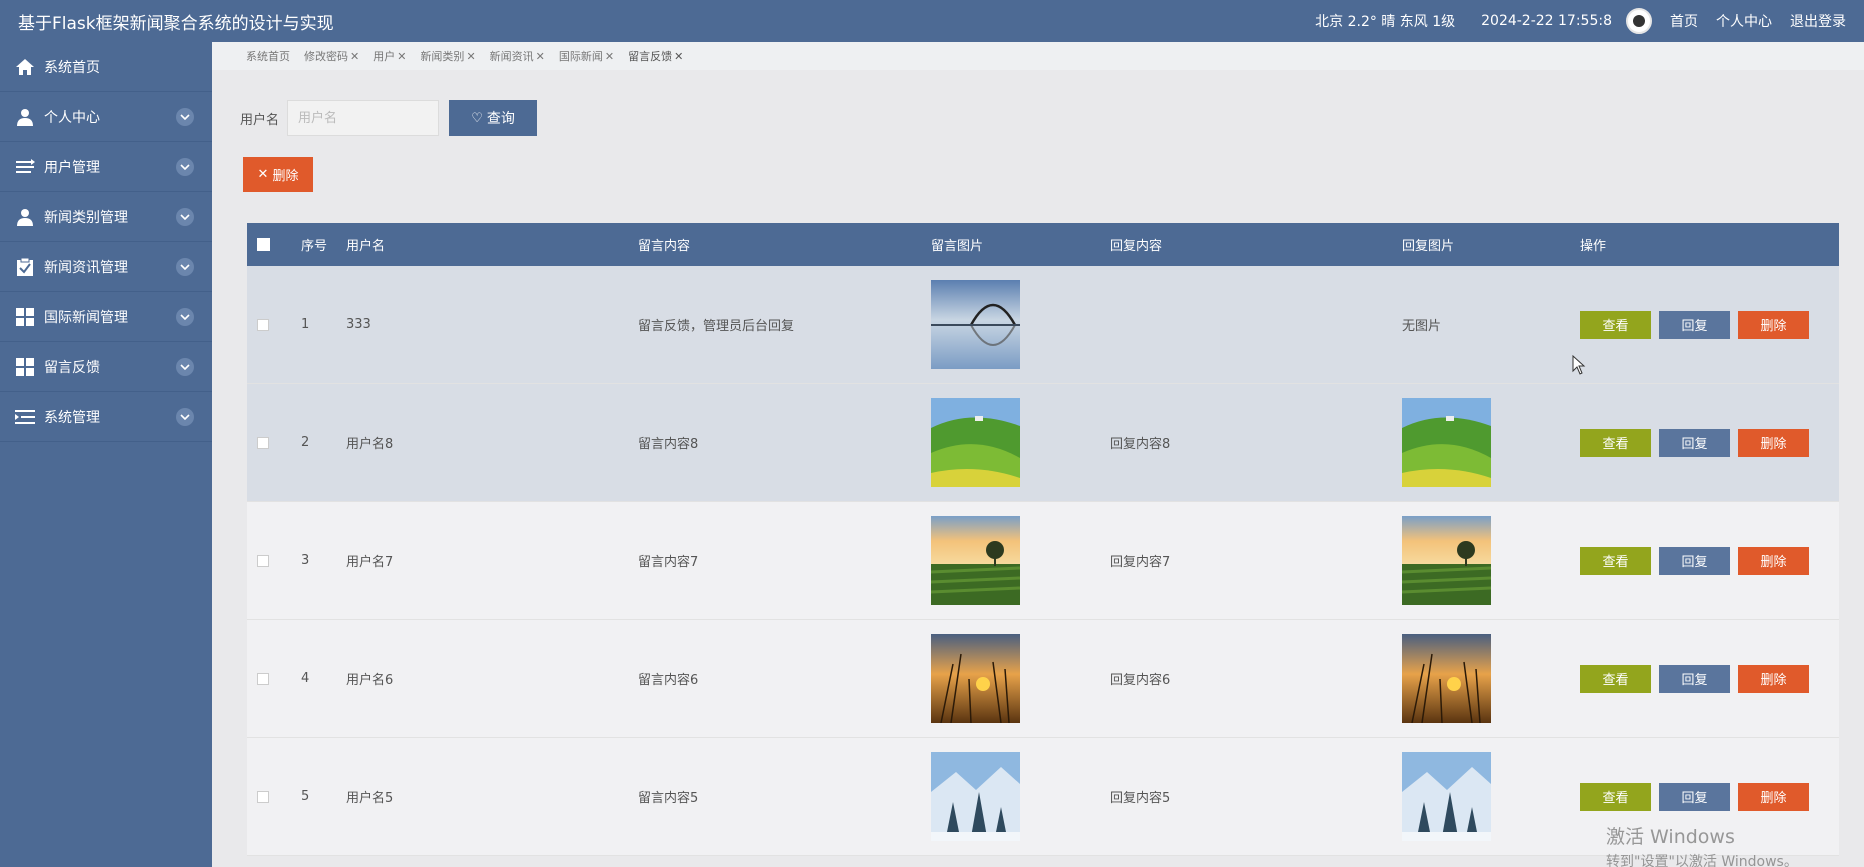 Image resolution: width=1864 pixels, height=867 pixels. What do you see at coordinates (106, 217) in the screenshot?
I see `sidebar-item-news-category: 新闻类别管理` at bounding box center [106, 217].